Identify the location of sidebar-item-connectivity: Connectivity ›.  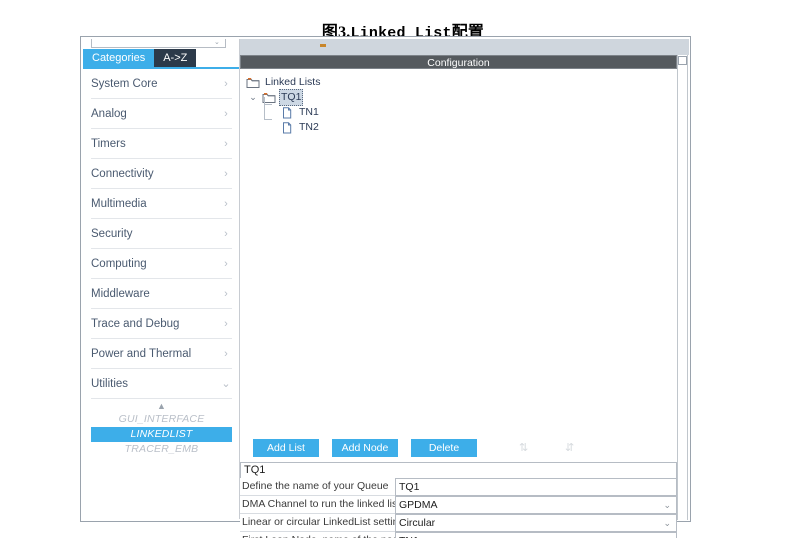
(161, 174).